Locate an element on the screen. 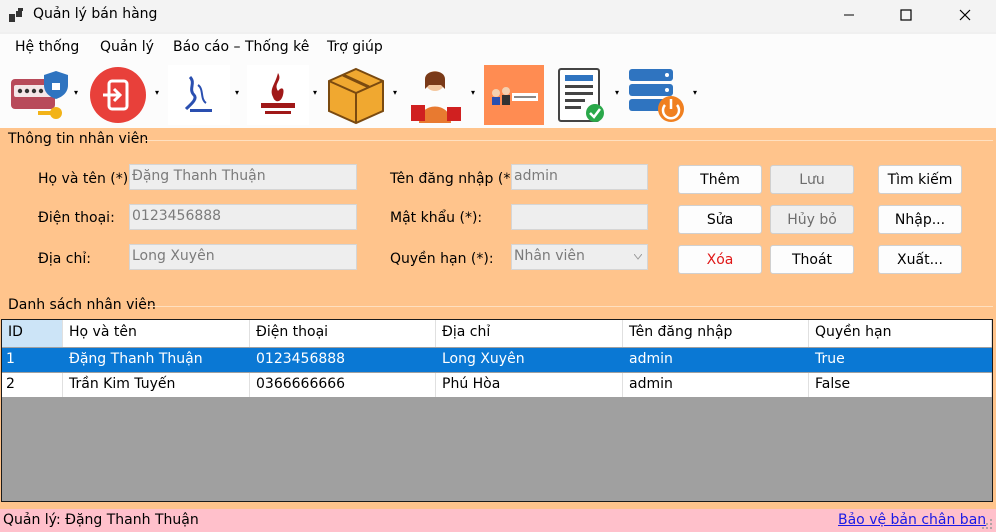 This screenshot has height=532, width=996. copyright-link: Bảo vệ bản chân ban is located at coordinates (912, 520).